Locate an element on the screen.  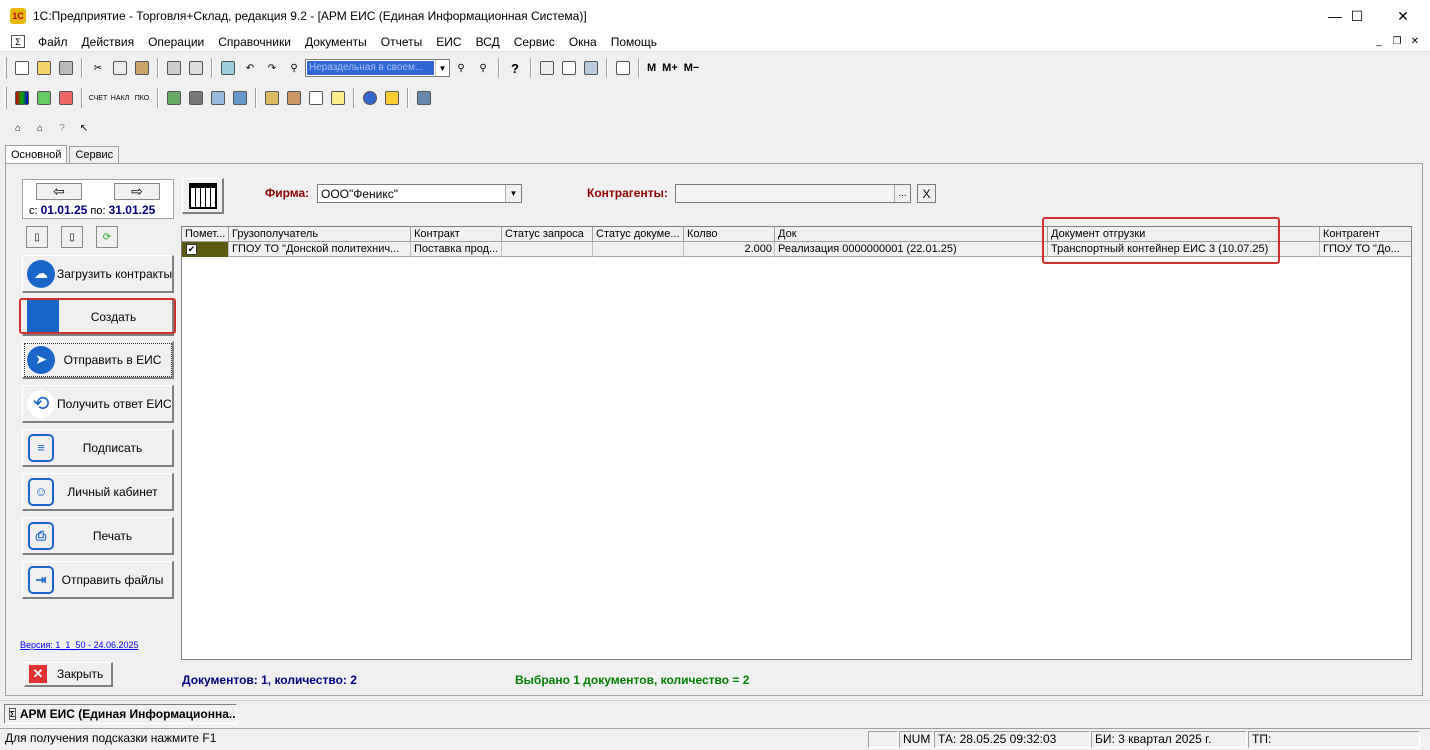
memory-button: М is located at coordinates (651, 68).